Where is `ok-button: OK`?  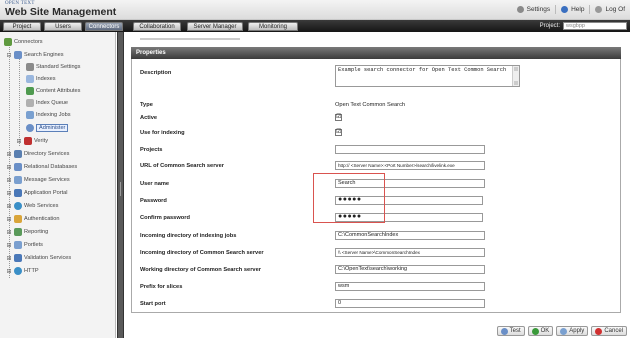
ok-button: OK is located at coordinates (540, 331).